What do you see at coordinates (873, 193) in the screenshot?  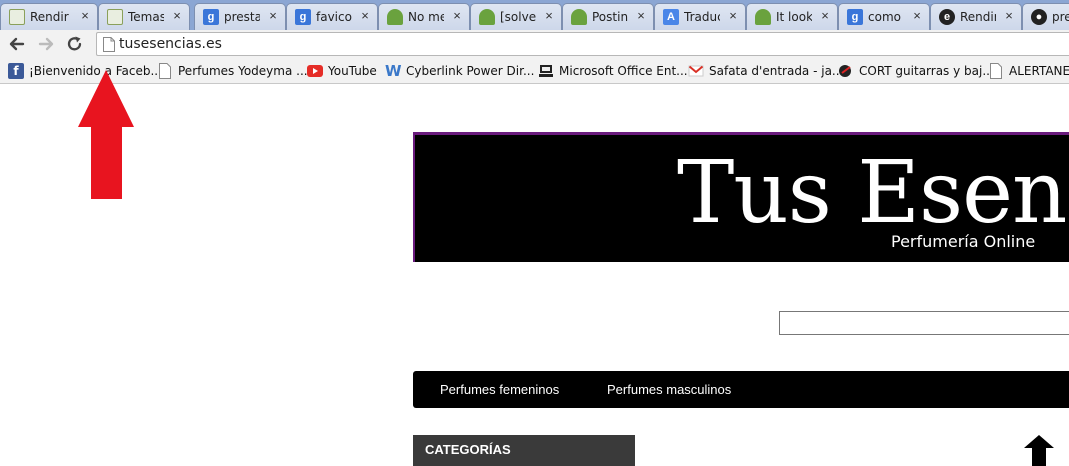 I see `site-logo: Tus Esenc` at bounding box center [873, 193].